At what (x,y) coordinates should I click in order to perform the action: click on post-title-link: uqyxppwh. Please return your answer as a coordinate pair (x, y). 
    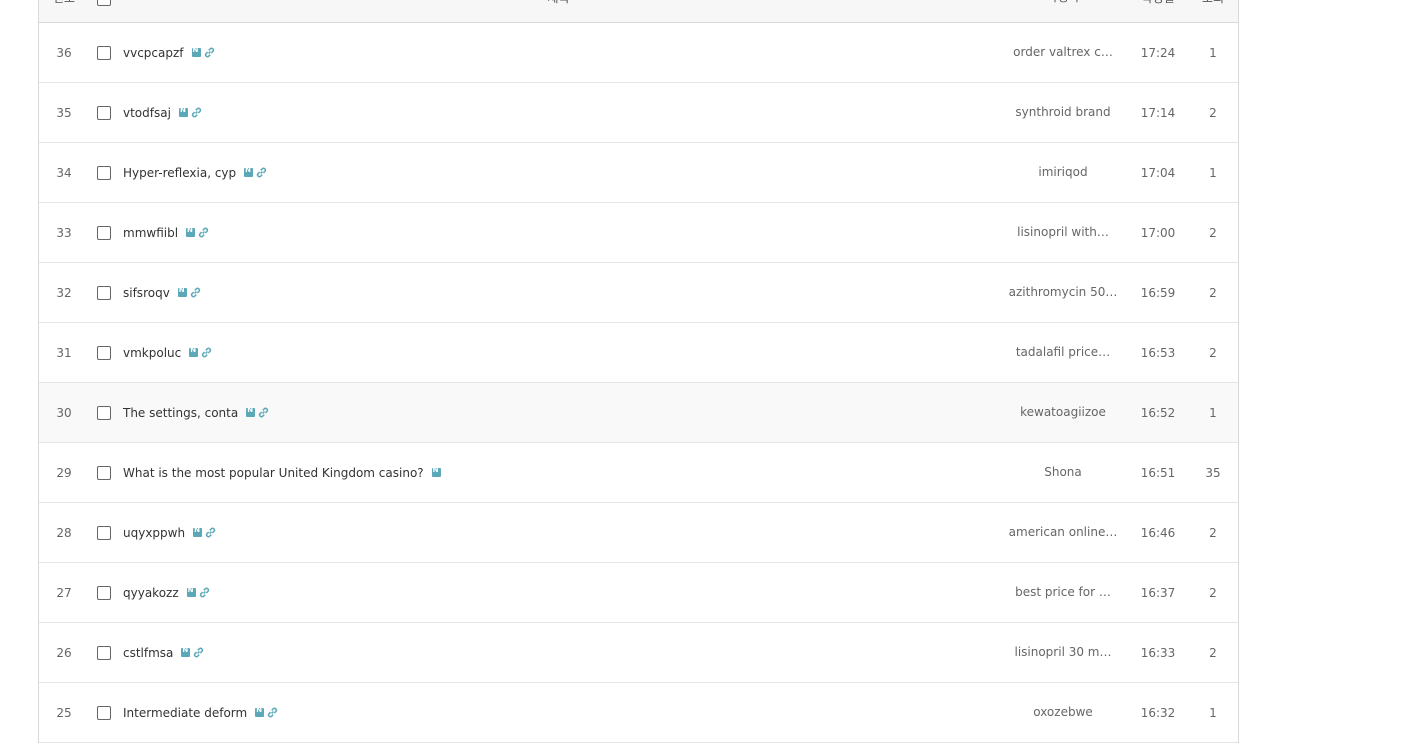
    Looking at the image, I should click on (154, 533).